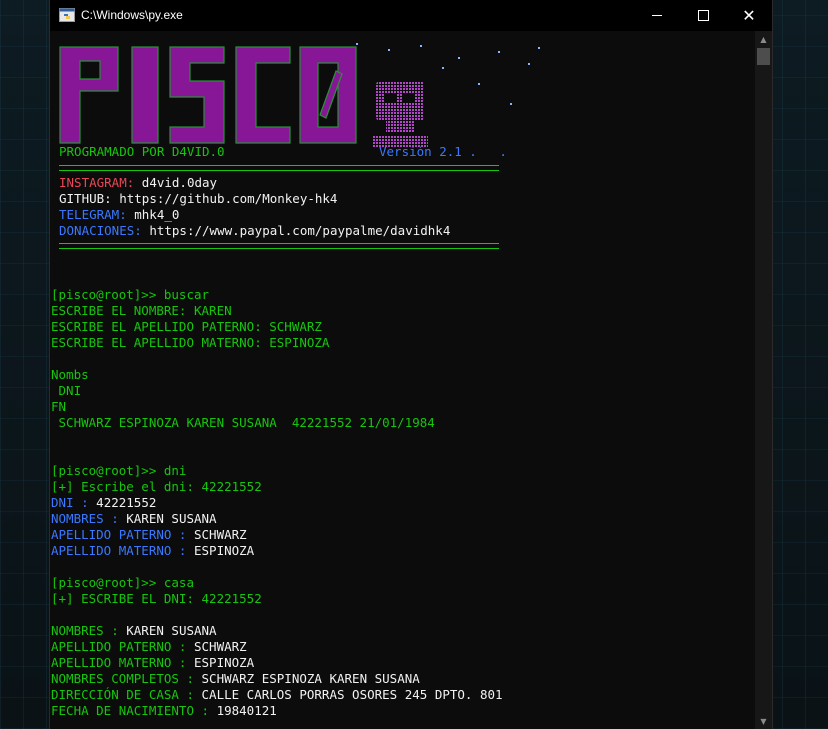 The width and height of the screenshot is (828, 729). I want to click on github-value: https://github.com/Monkey-hk4, so click(224, 198).